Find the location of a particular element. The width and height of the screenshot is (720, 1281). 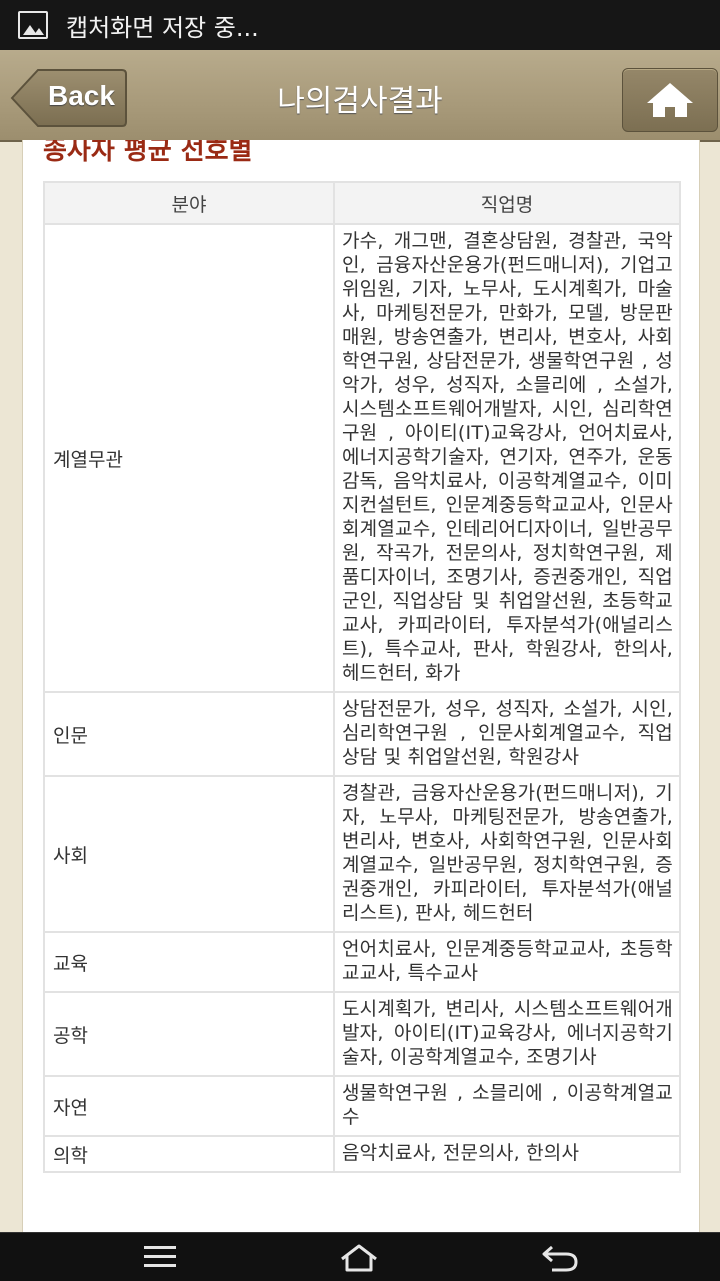

table-row: 교육 언어치료사, 인문계중등학교교사, 초등학교교사, 특수교사 is located at coordinates (362, 962).